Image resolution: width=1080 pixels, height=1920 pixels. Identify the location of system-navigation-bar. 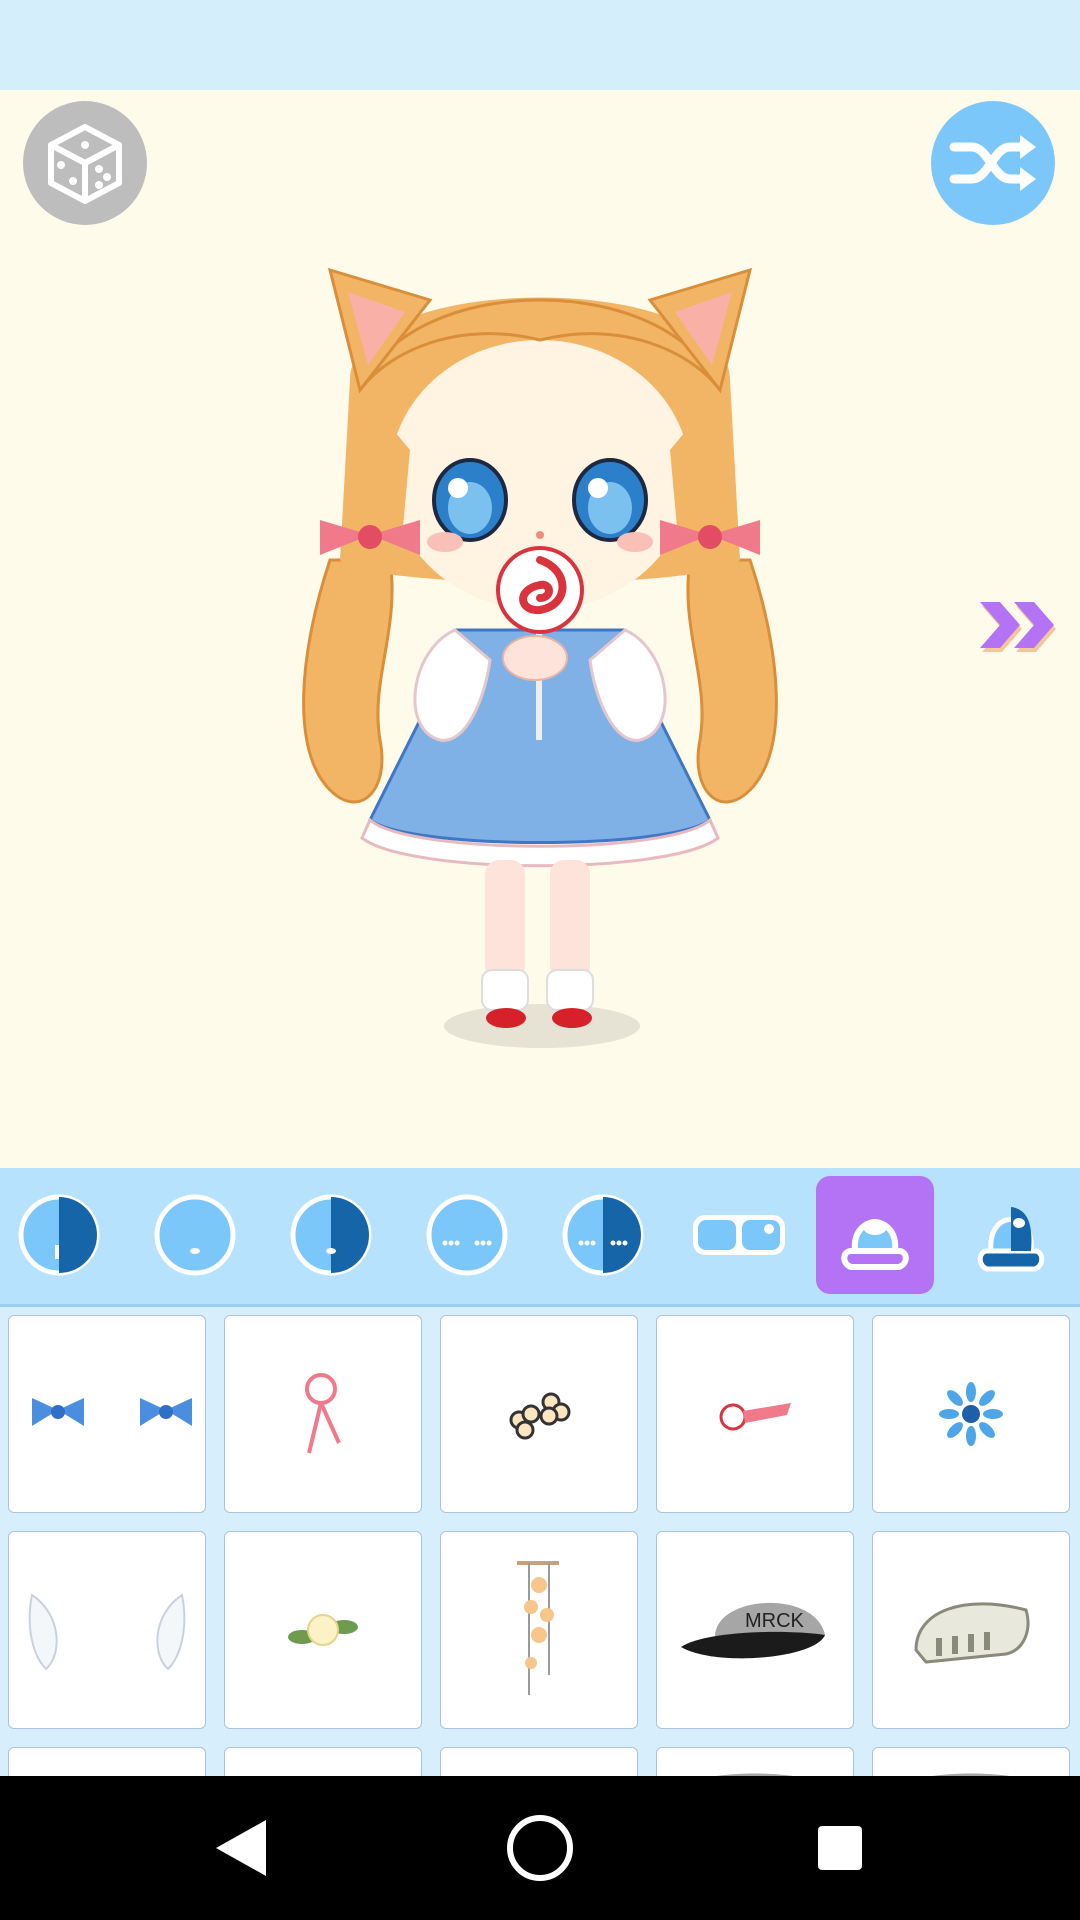
(540, 1848).